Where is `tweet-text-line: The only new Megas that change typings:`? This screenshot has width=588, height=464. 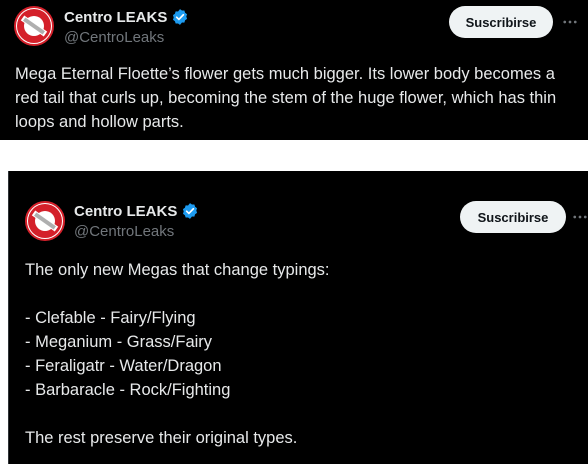
tweet-text-line: The only new Megas that change typings: is located at coordinates (177, 270).